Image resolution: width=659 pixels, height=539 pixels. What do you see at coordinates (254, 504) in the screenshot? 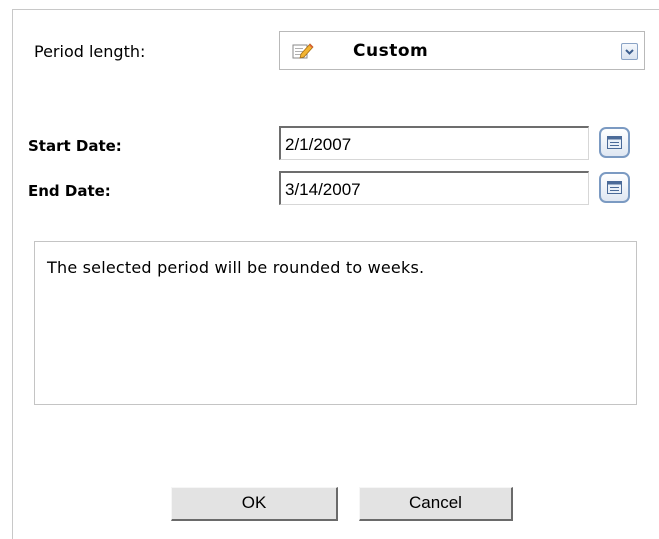
I see `ok-button: OK` at bounding box center [254, 504].